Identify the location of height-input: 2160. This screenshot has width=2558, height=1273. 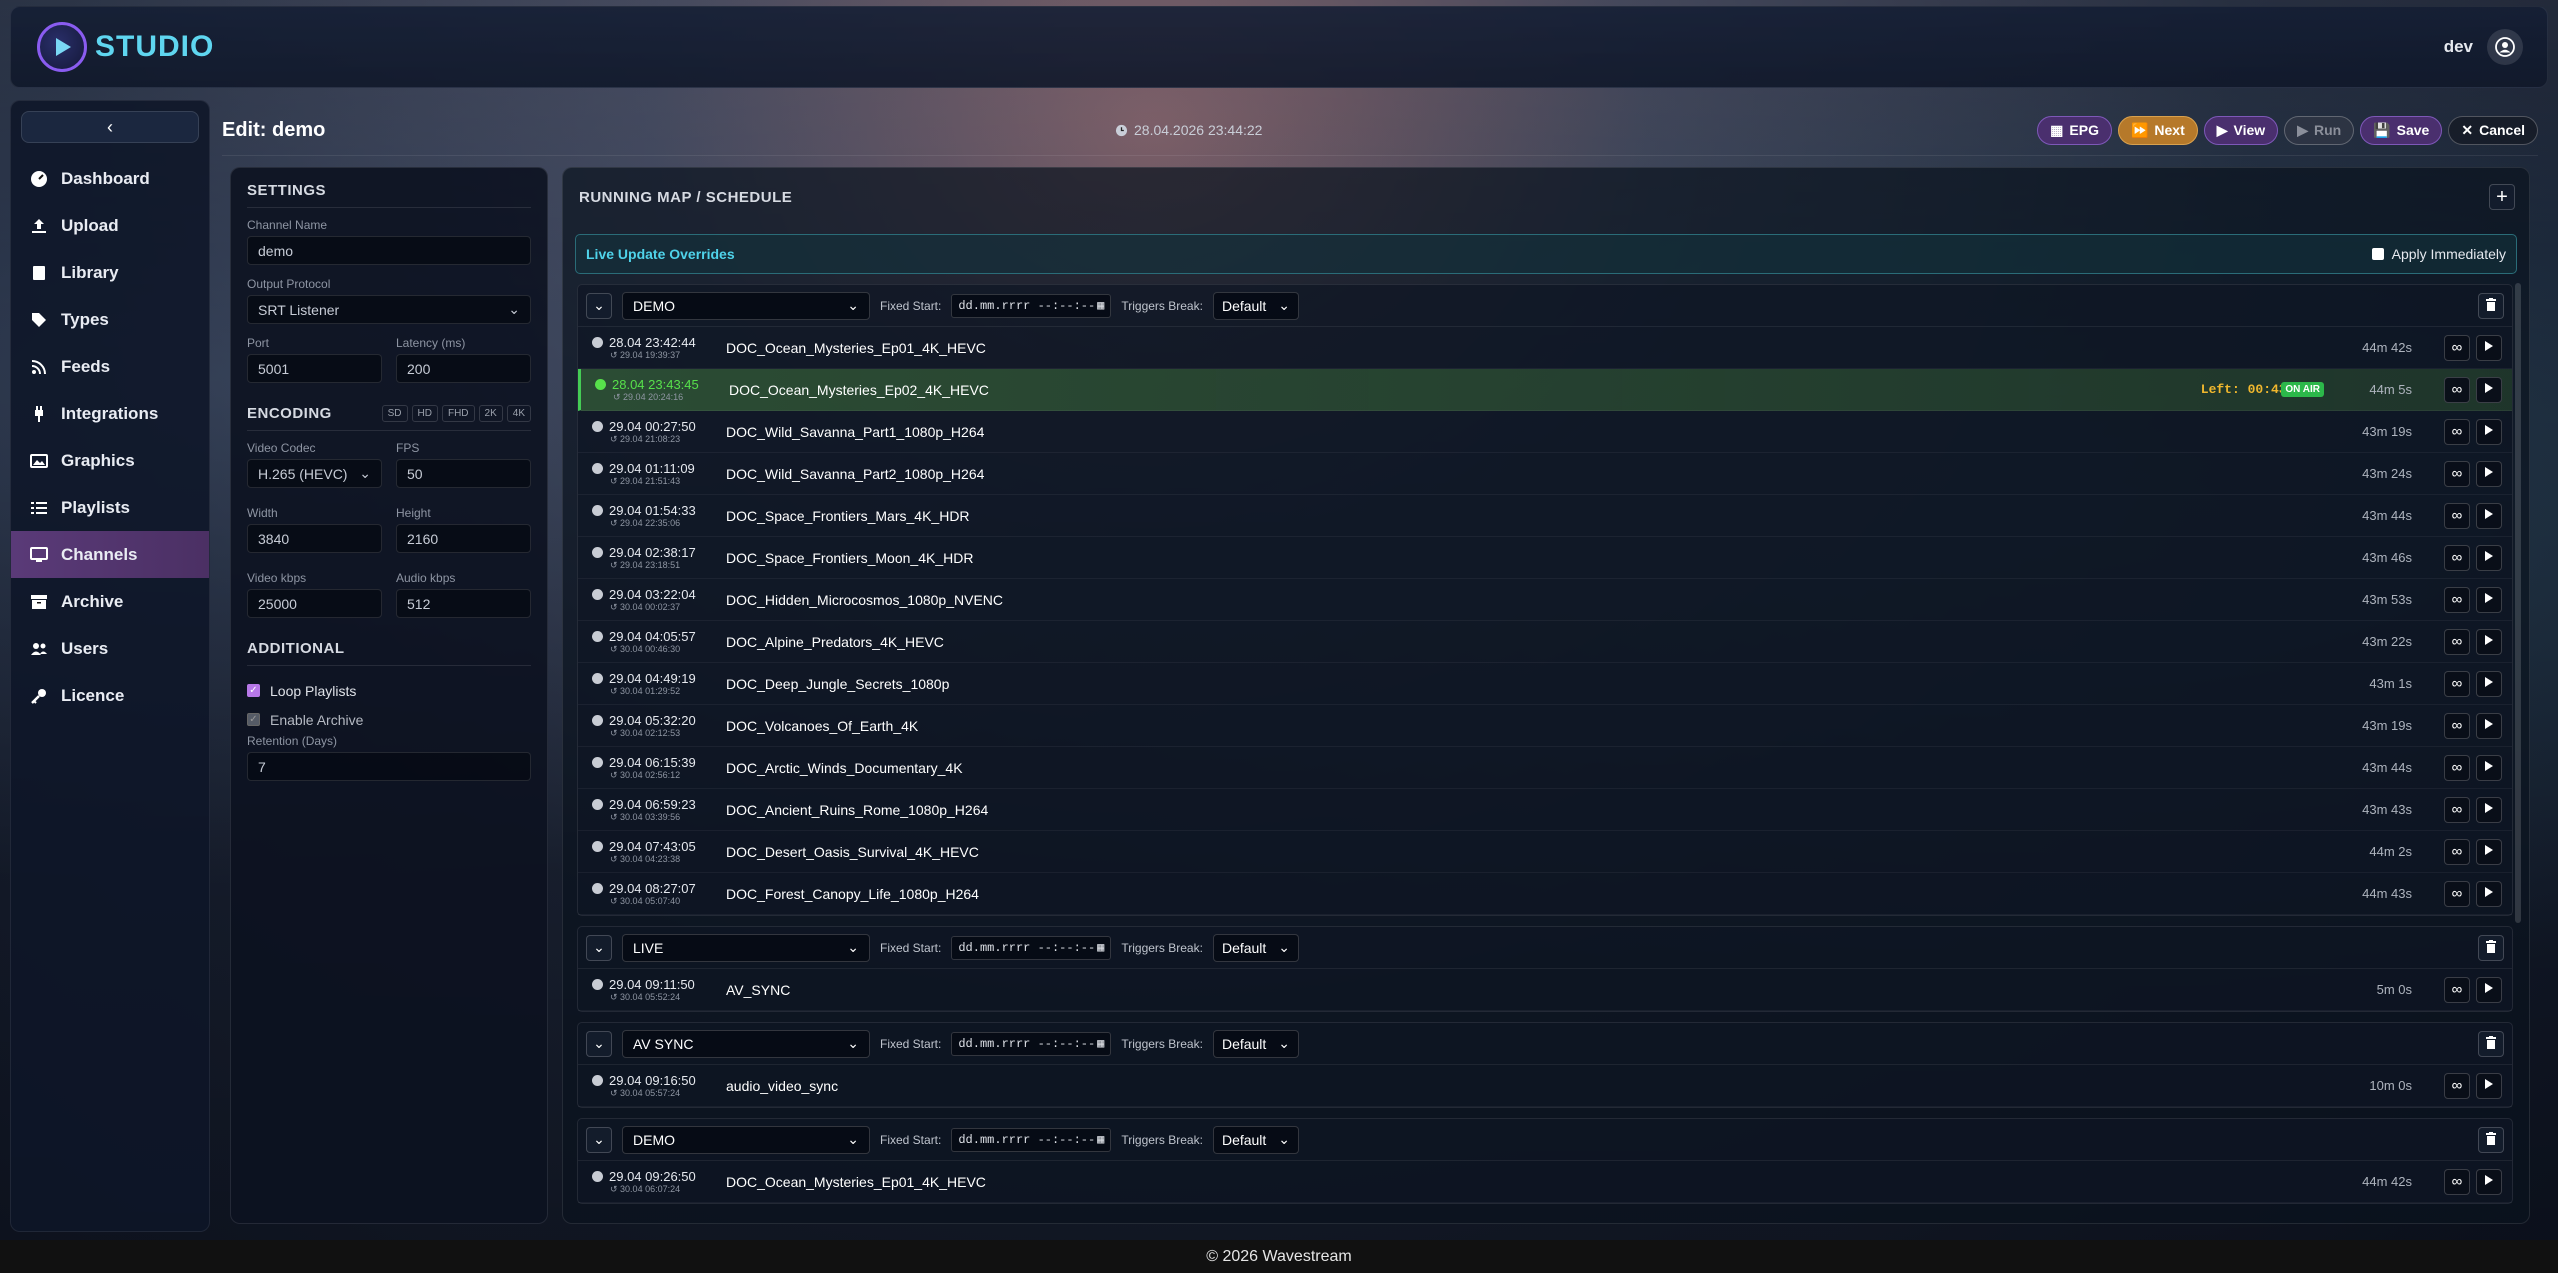
(463, 538).